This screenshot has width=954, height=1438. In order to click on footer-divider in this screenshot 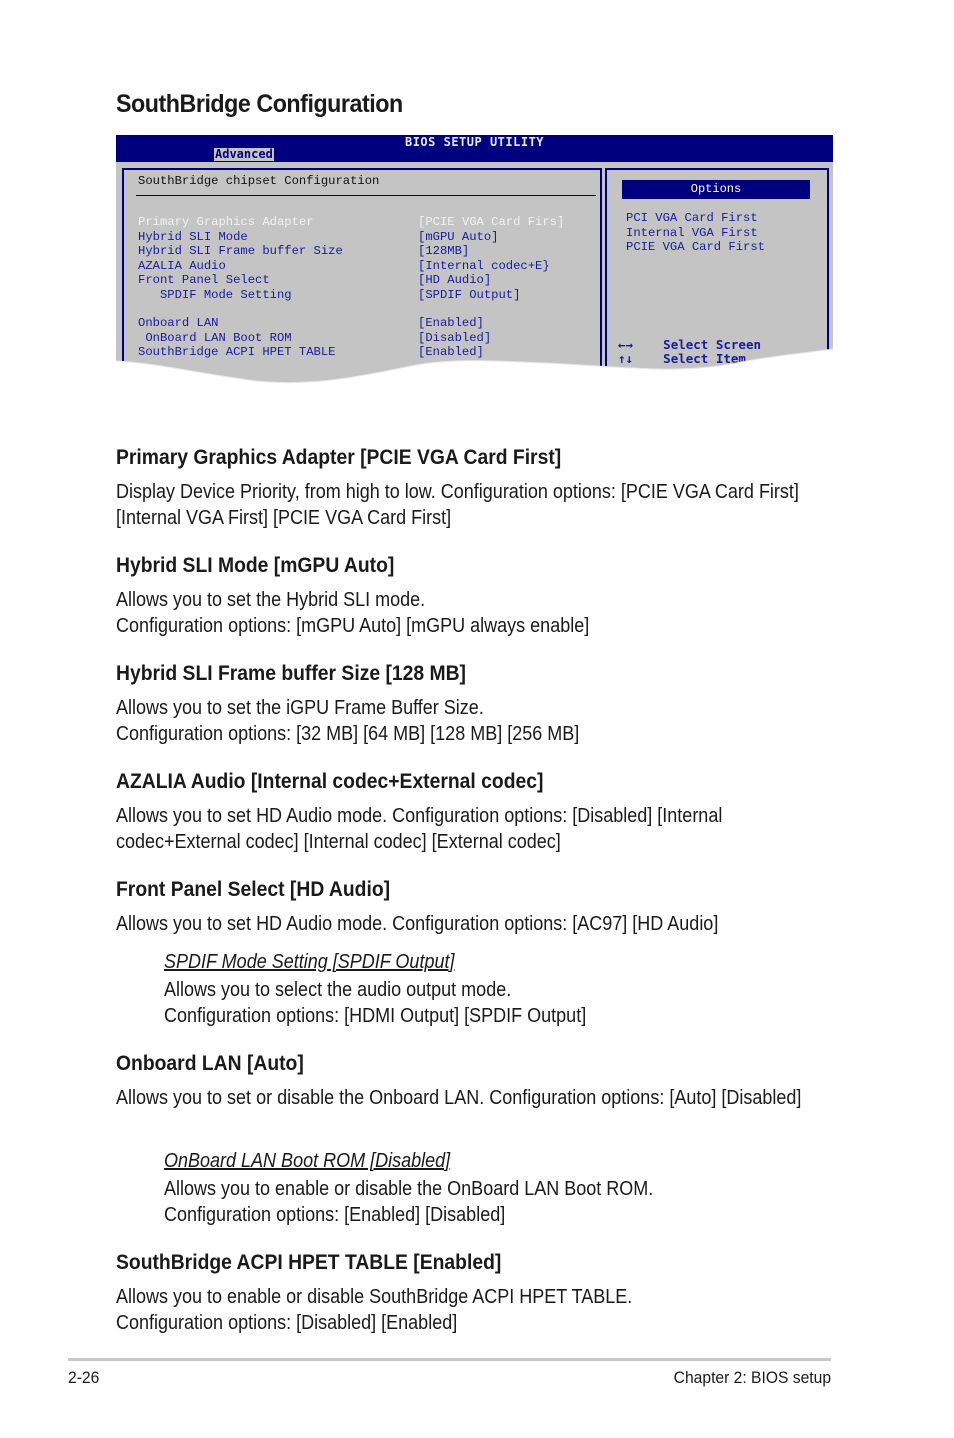, I will do `click(449, 1359)`.